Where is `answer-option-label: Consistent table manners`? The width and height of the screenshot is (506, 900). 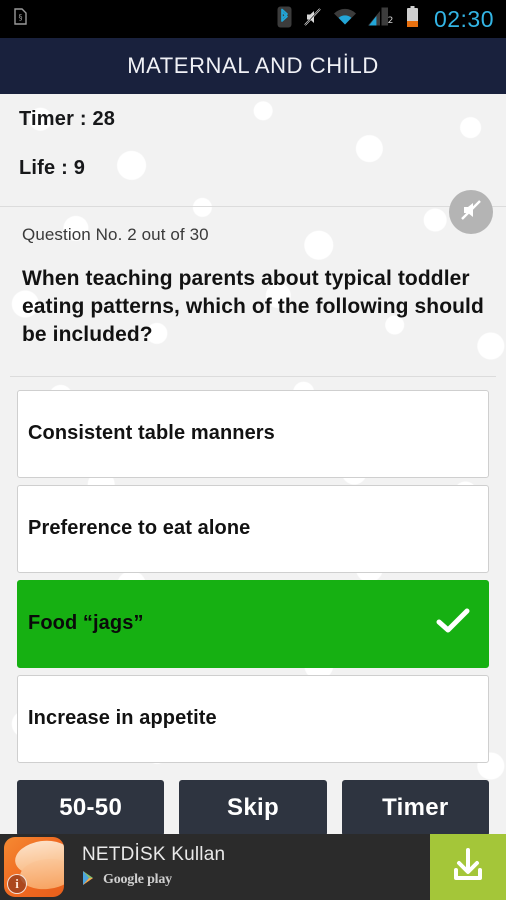 answer-option-label: Consistent table manners is located at coordinates (151, 433).